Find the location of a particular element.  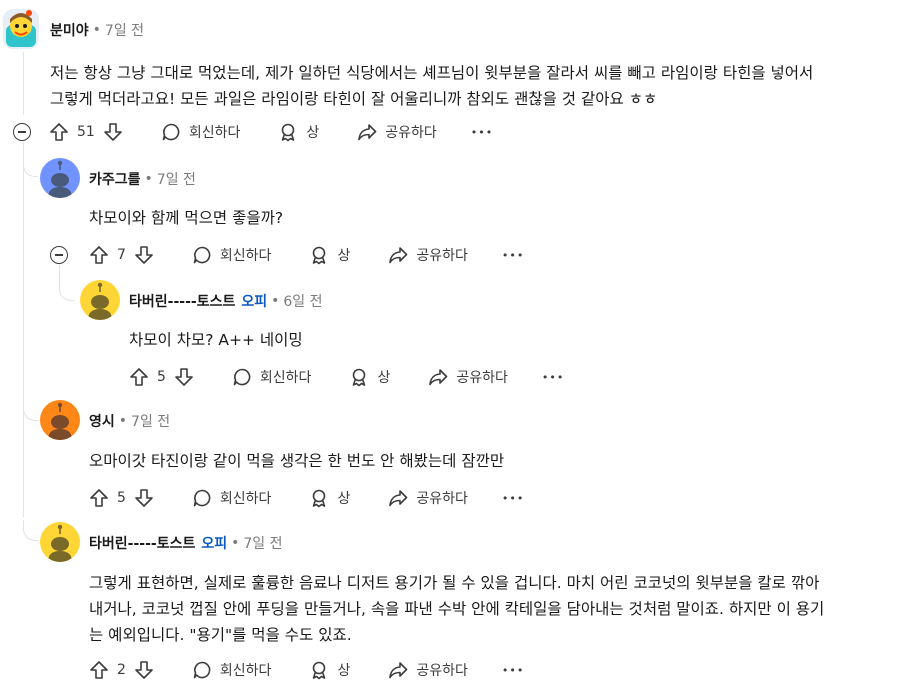

comment-actions: 7 회신하다 상 공유하다 ••• is located at coordinates (306, 255).